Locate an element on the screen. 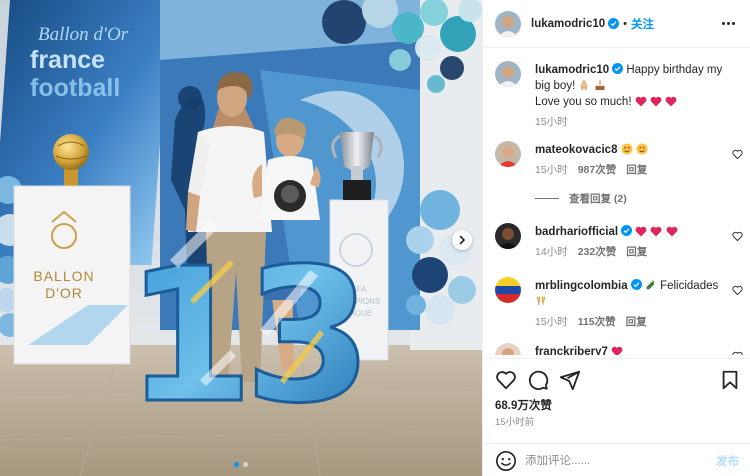 Image resolution: width=750 pixels, height=476 pixels. more-options-button is located at coordinates (728, 23).